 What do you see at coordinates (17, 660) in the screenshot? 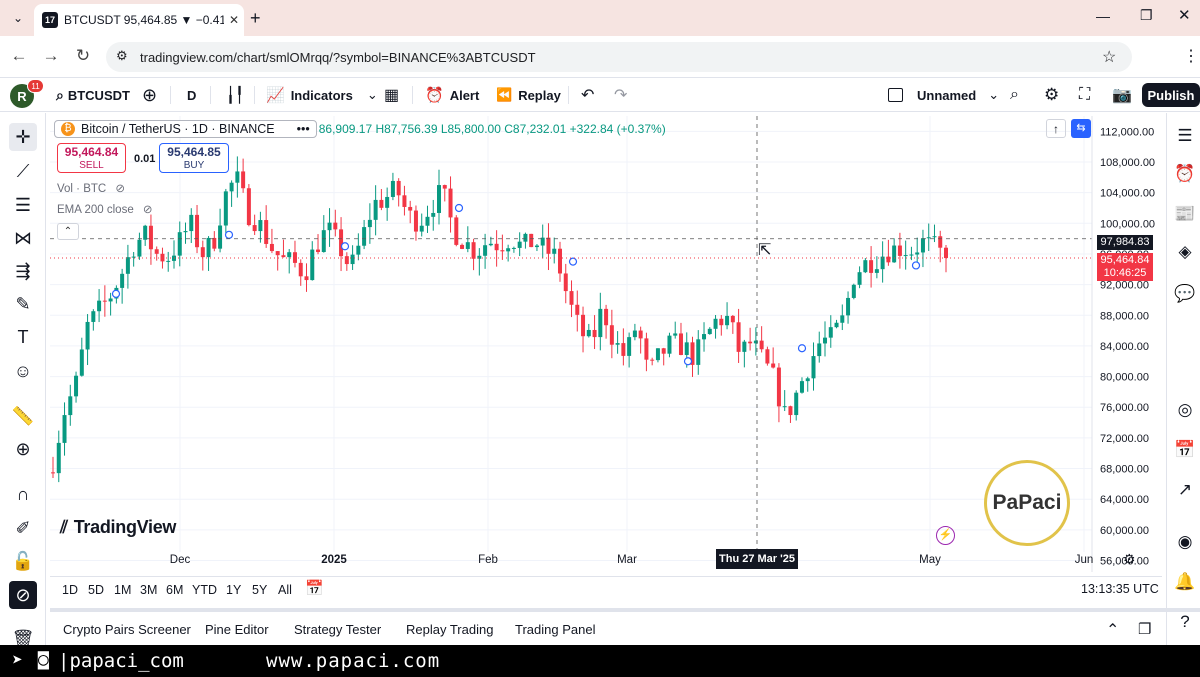
I see `telegram-icon: ➤` at bounding box center [17, 660].